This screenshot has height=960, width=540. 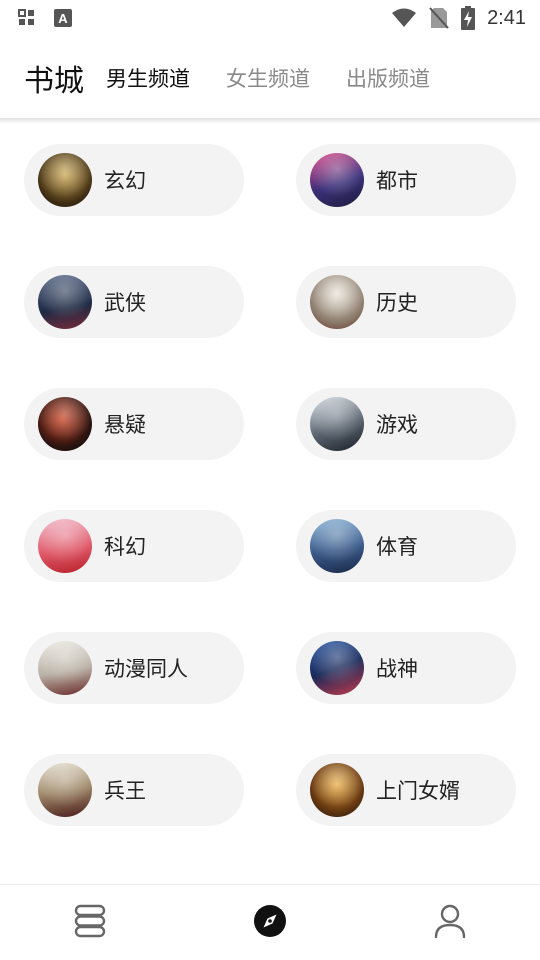 I want to click on nav-profile-button, so click(x=450, y=923).